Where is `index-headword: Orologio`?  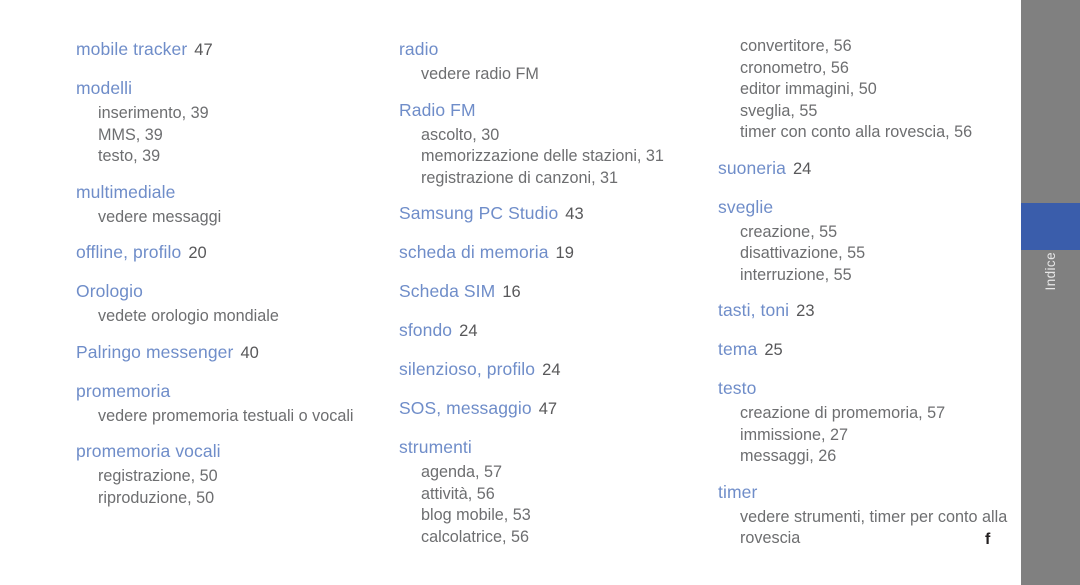
index-headword: Orologio is located at coordinates (109, 291).